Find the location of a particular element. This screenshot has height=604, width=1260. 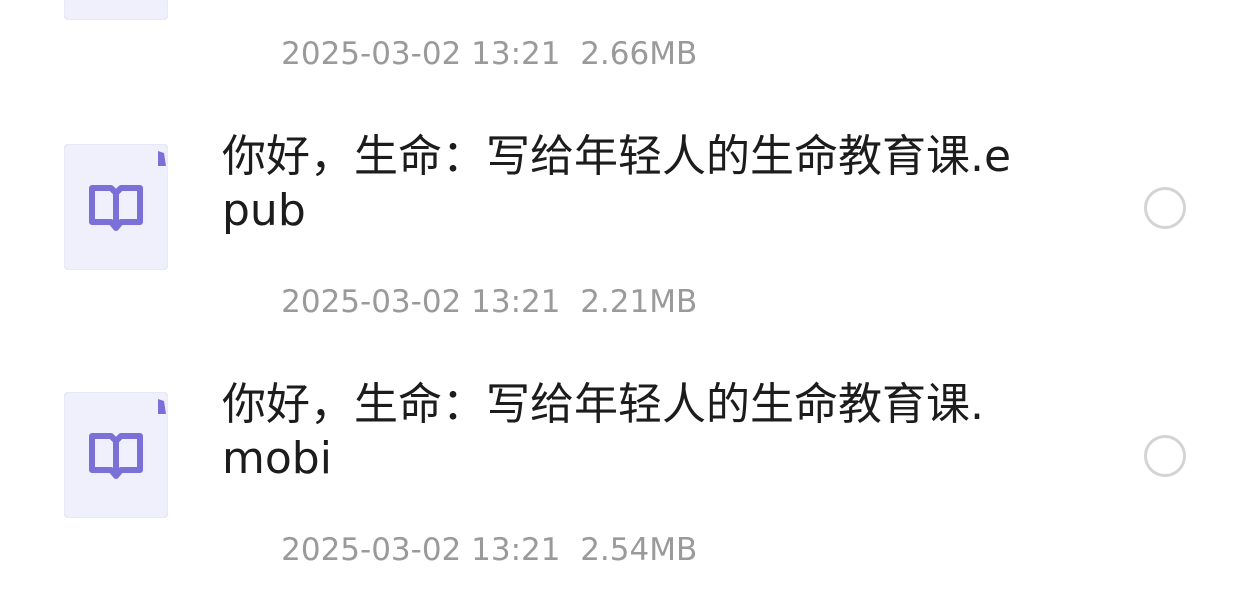

file-meta: 2025-03-02 13:21 2.54MB is located at coordinates (459, 550).